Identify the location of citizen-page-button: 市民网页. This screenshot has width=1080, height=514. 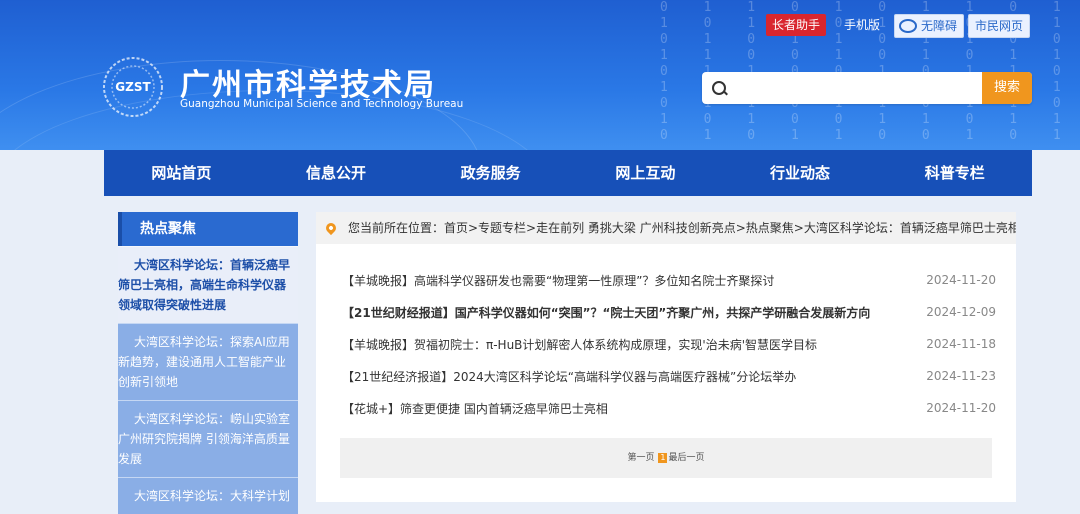
(999, 26).